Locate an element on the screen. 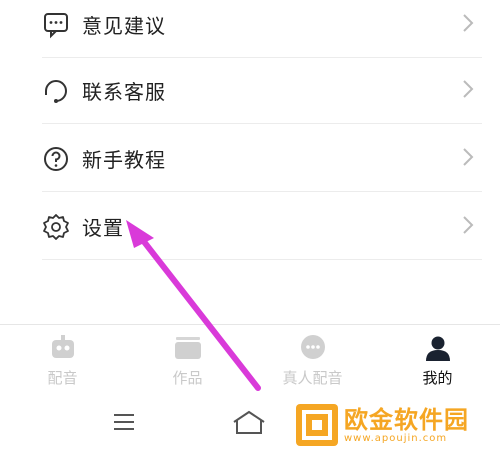 This screenshot has height=452, width=500. menu-item-customer-service: 联系客服 is located at coordinates (262, 91).